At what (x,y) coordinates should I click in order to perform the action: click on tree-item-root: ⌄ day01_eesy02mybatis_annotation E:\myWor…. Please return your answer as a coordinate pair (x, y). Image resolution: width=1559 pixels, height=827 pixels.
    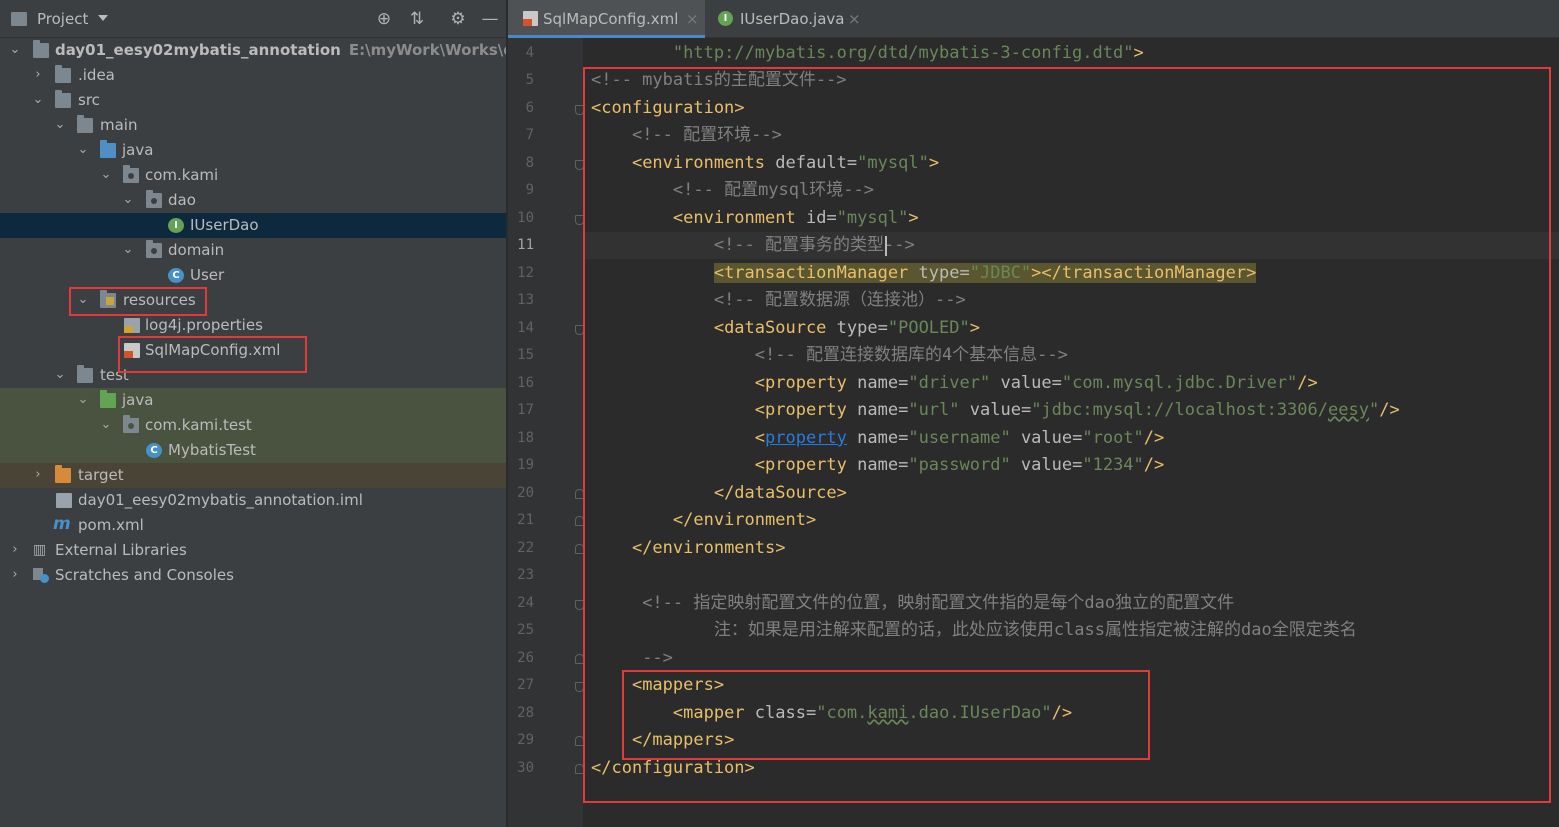
    Looking at the image, I should click on (253, 50).